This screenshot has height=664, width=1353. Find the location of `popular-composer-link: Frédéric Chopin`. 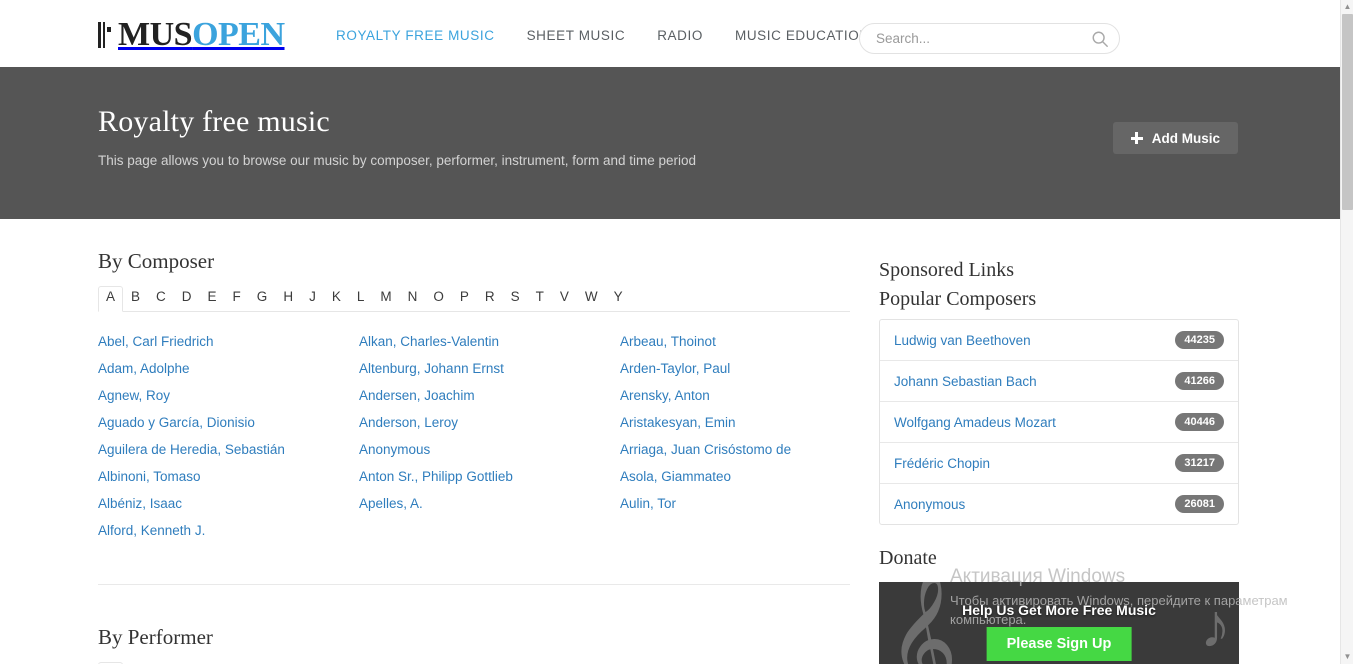

popular-composer-link: Frédéric Chopin is located at coordinates (942, 463).